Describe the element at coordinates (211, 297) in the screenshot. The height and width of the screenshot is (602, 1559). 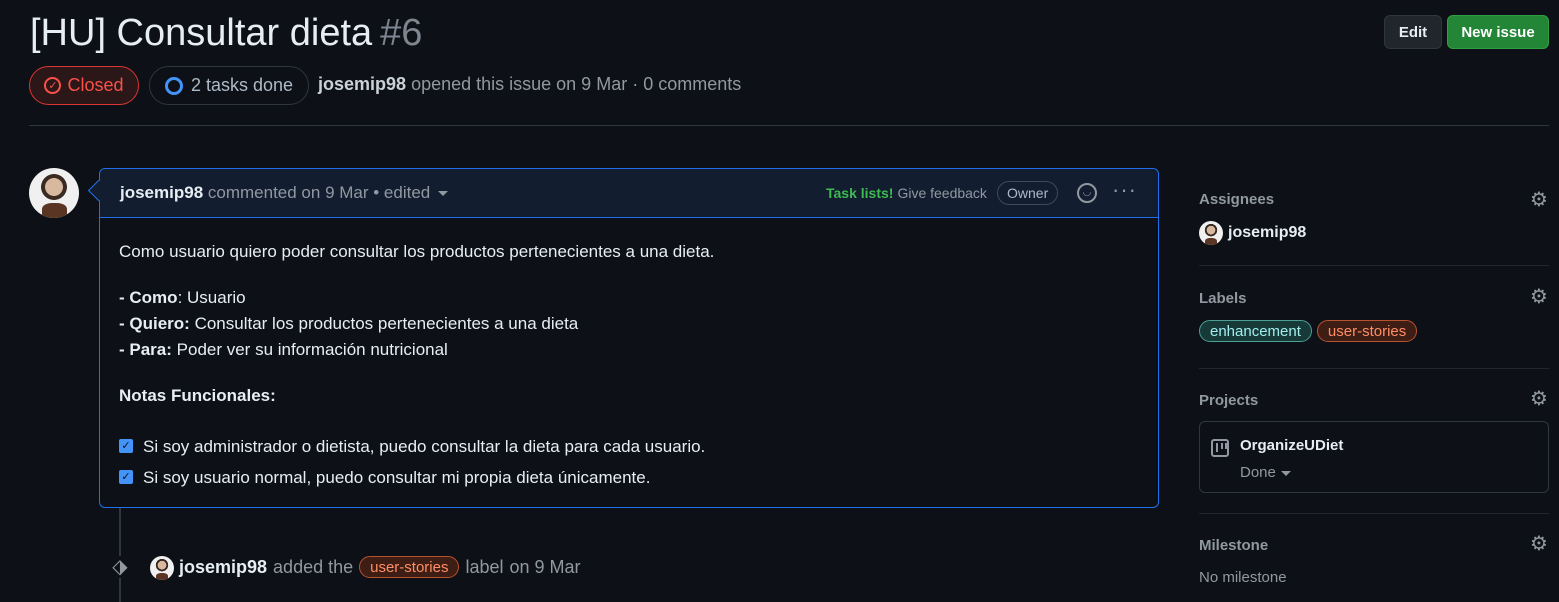
I see `como-value: : Usuario` at that location.